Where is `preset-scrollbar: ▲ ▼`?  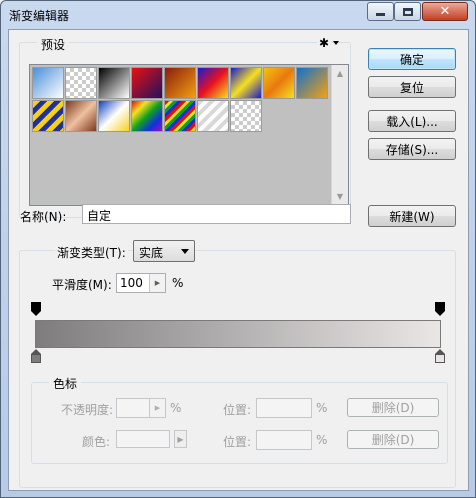 preset-scrollbar: ▲ ▼ is located at coordinates (339, 135).